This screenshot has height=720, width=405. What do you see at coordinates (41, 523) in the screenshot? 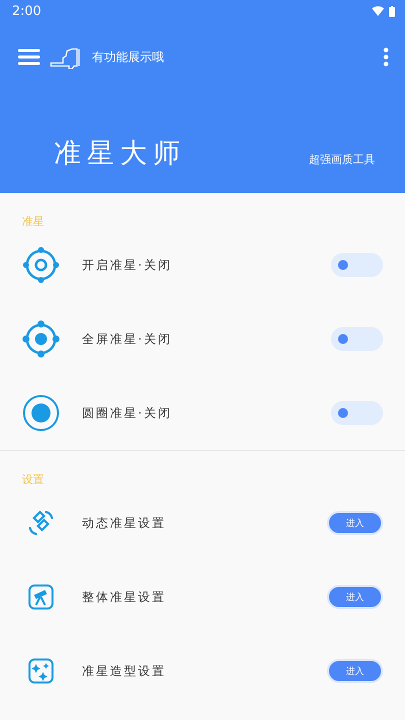
I see `satellite-icon` at bounding box center [41, 523].